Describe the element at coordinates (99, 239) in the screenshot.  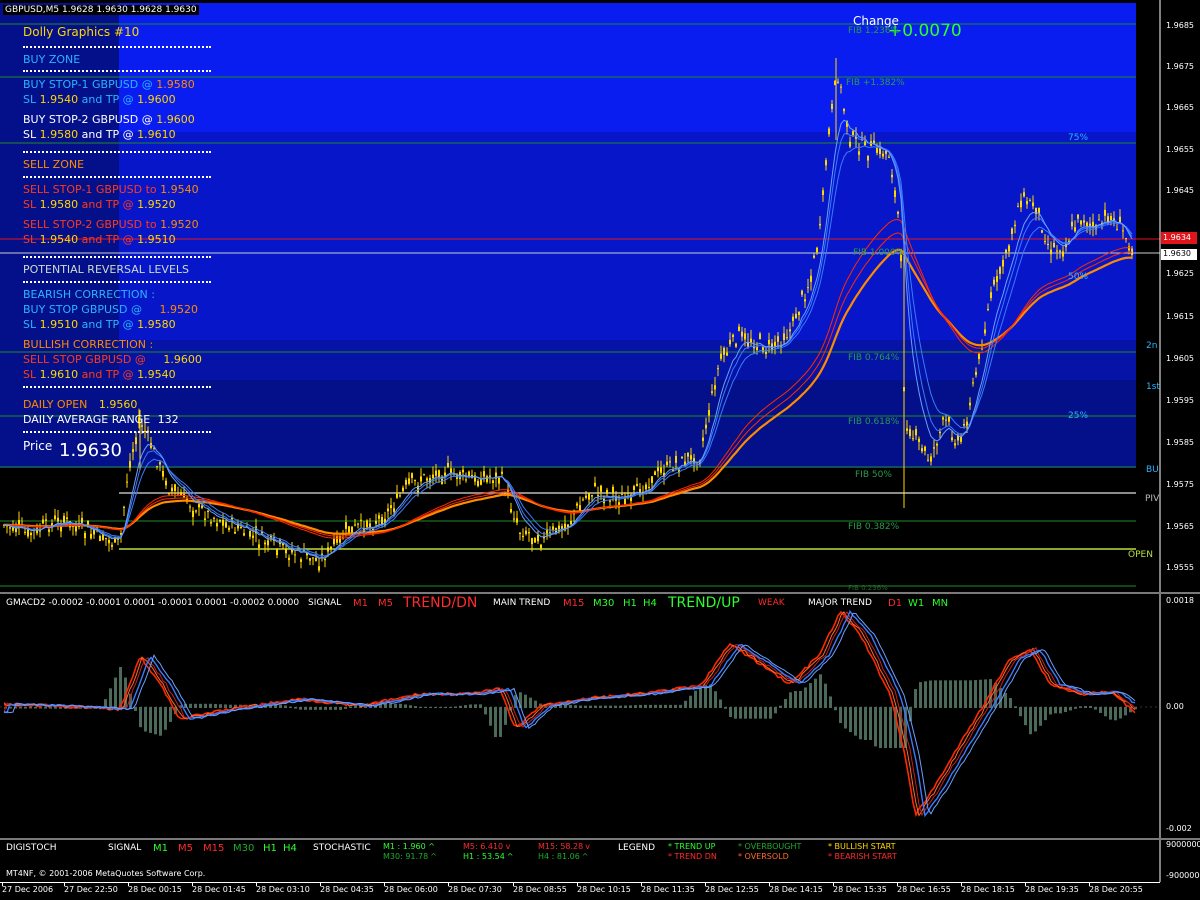
I see `sell-stop-2-sltp: SL 1.9540 and TP @ 1.9510` at that location.